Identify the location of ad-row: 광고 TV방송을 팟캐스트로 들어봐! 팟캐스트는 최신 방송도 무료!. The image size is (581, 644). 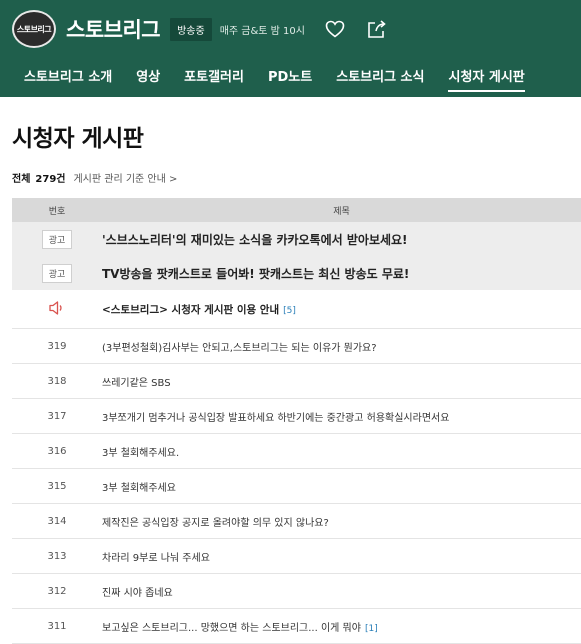
(296, 273).